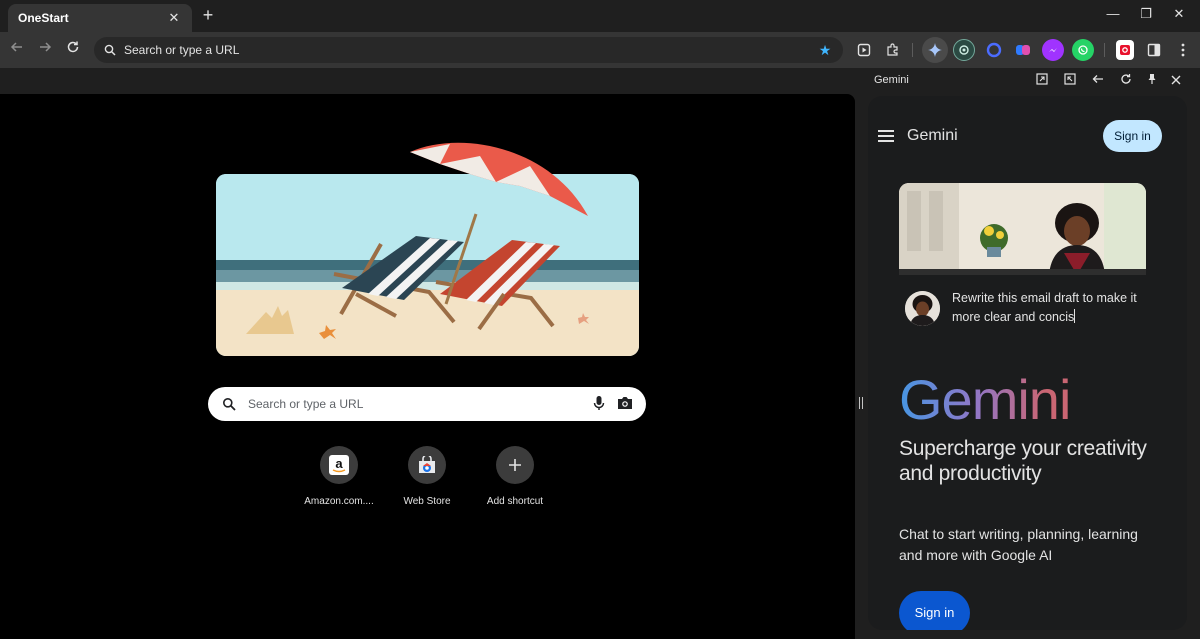 This screenshot has width=1200, height=639. I want to click on gemini-spark-icon, so click(935, 50).